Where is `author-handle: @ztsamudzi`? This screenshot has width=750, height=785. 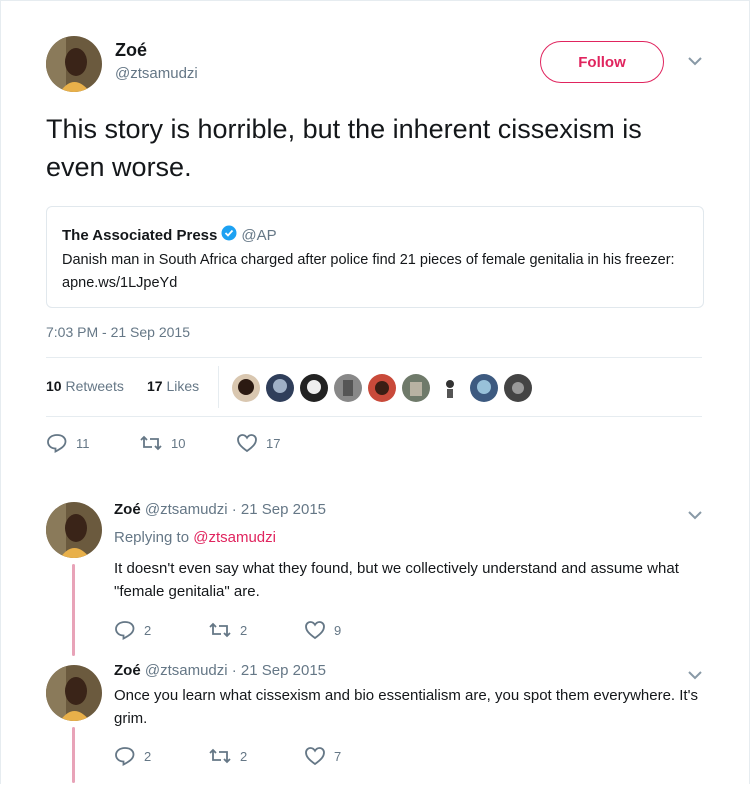
author-handle: @ztsamudzi is located at coordinates (156, 73).